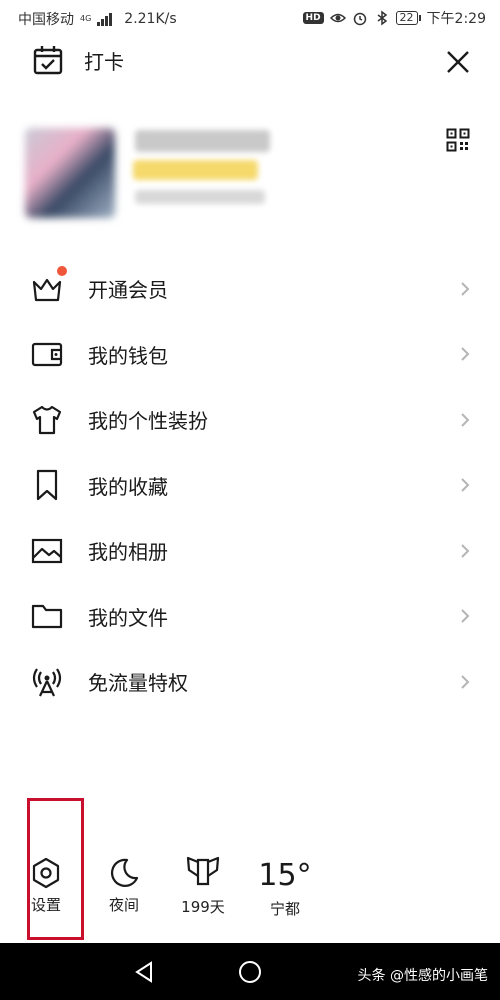  I want to click on status-bar: 中国移动 4G 2.21K/s HD 22 下午2:29, so click(250, 18).